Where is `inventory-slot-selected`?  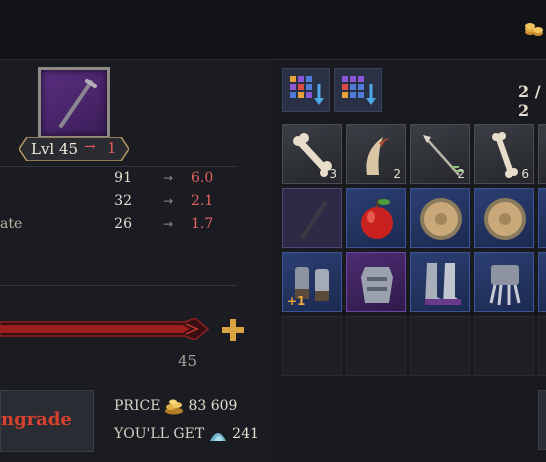
inventory-slot-selected is located at coordinates (312, 218).